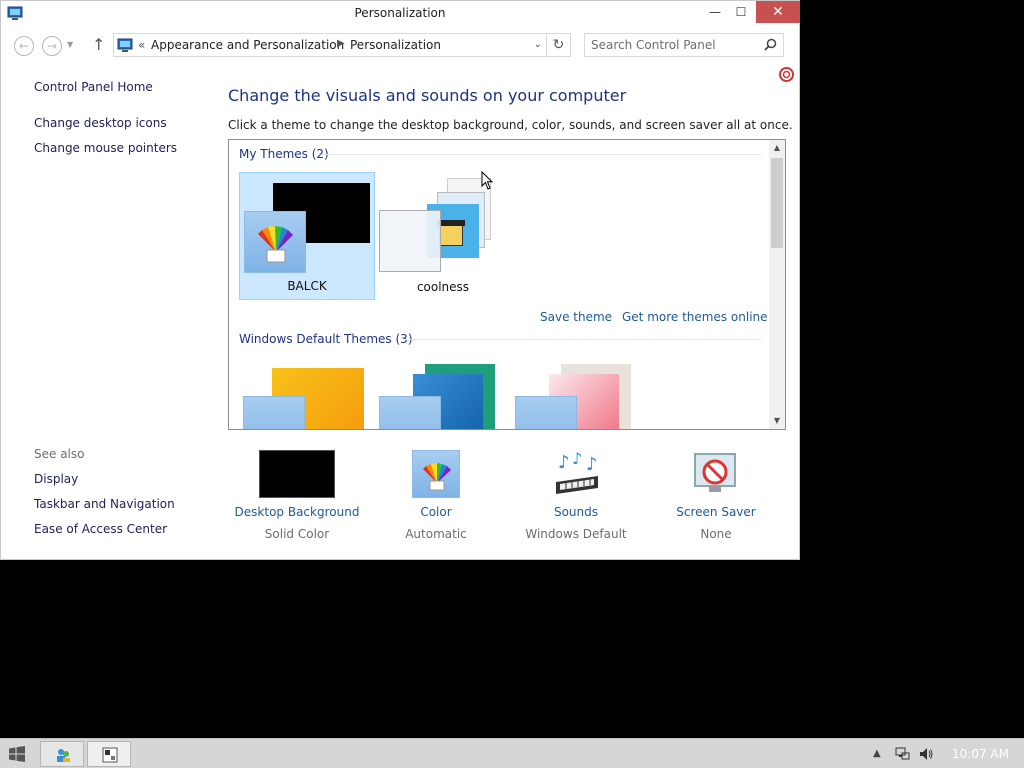 The image size is (1024, 768). What do you see at coordinates (93, 87) in the screenshot?
I see `control-panel-home-link: Control Panel Home` at bounding box center [93, 87].